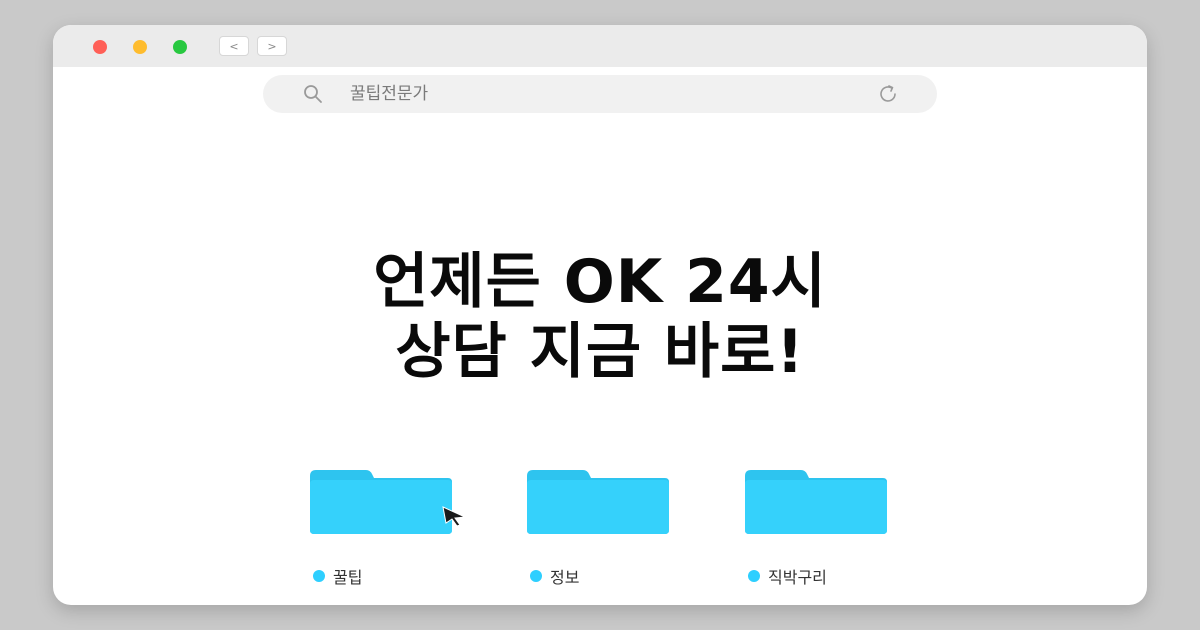  What do you see at coordinates (140, 47) in the screenshot?
I see `minimize-button` at bounding box center [140, 47].